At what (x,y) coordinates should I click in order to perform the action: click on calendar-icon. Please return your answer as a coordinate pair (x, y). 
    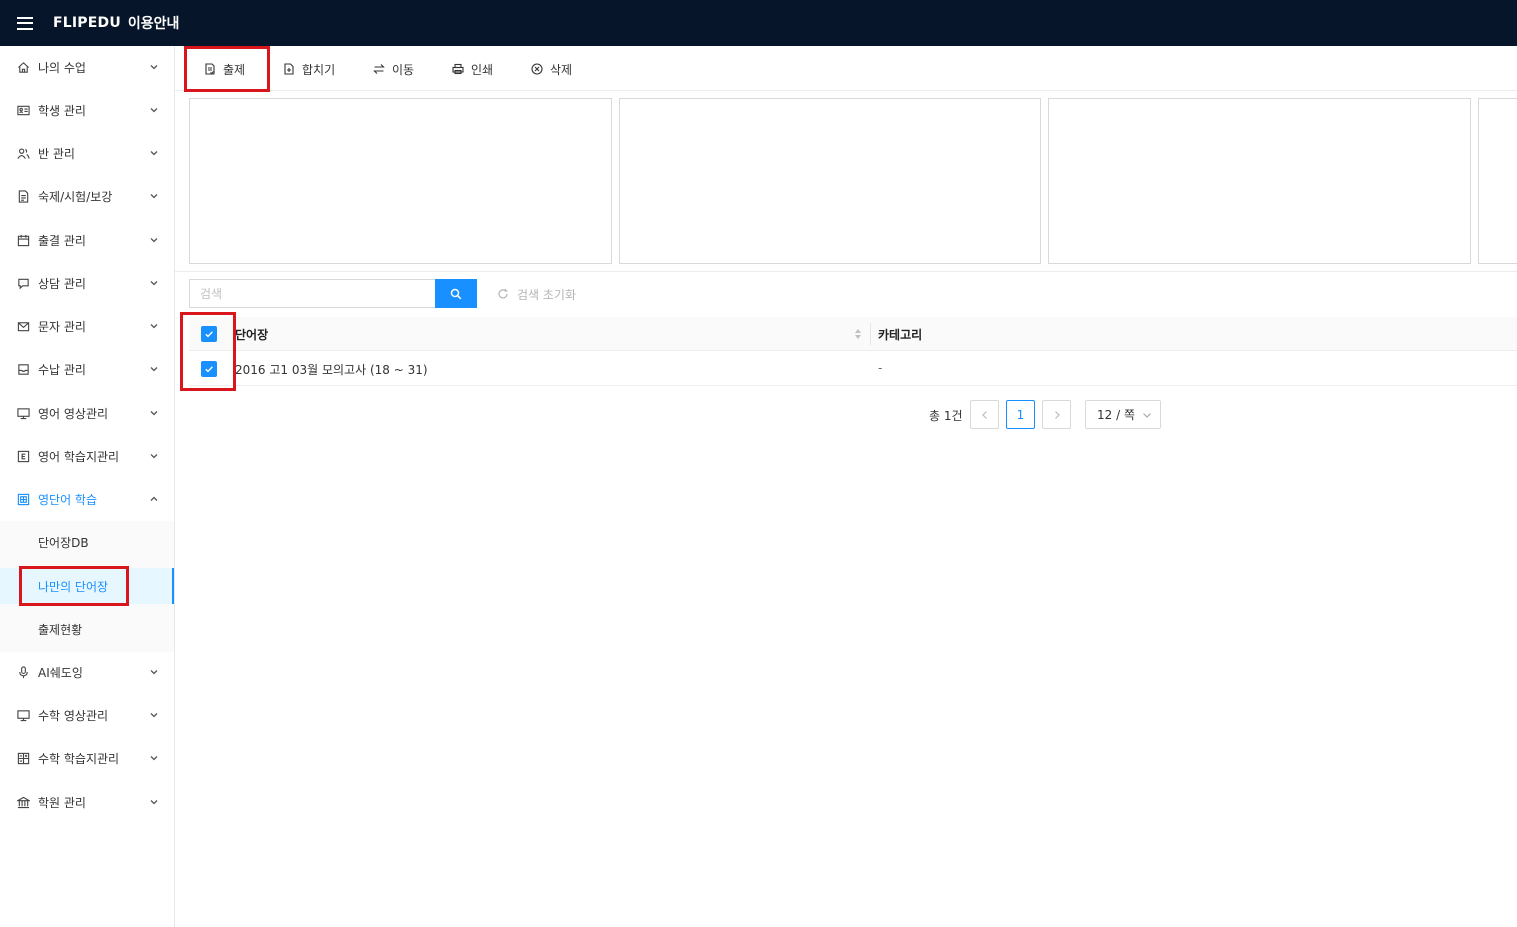
    Looking at the image, I should click on (23, 240).